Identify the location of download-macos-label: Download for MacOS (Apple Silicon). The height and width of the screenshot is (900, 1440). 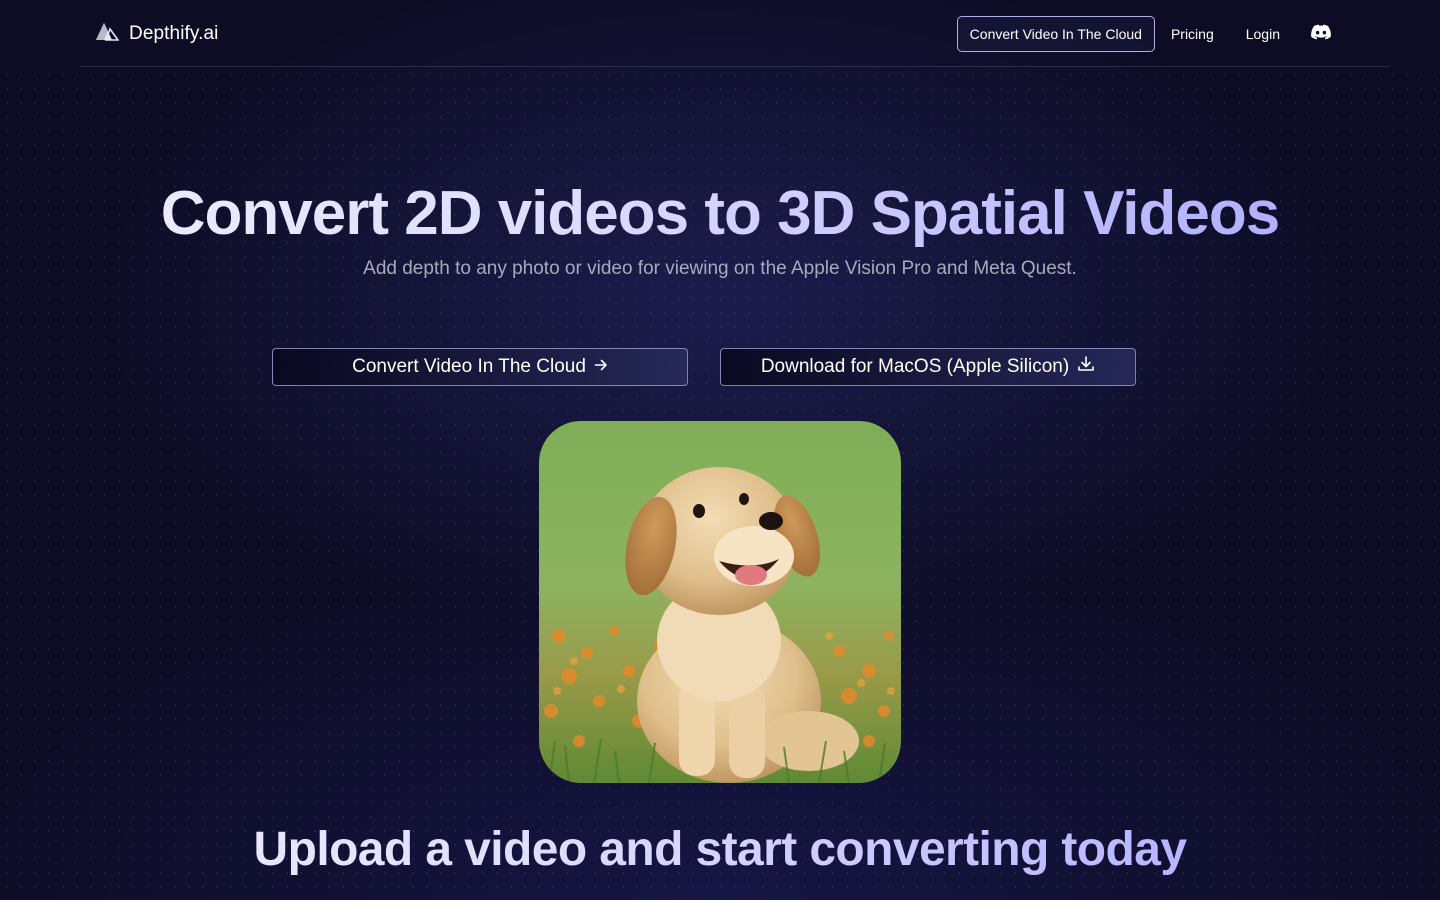
(915, 366).